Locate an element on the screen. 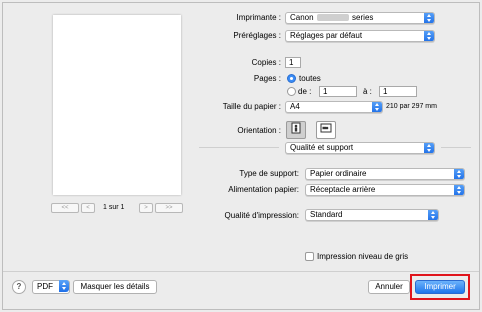 The image size is (482, 312). paper-size-label: Taille du papier : is located at coordinates (251, 106).